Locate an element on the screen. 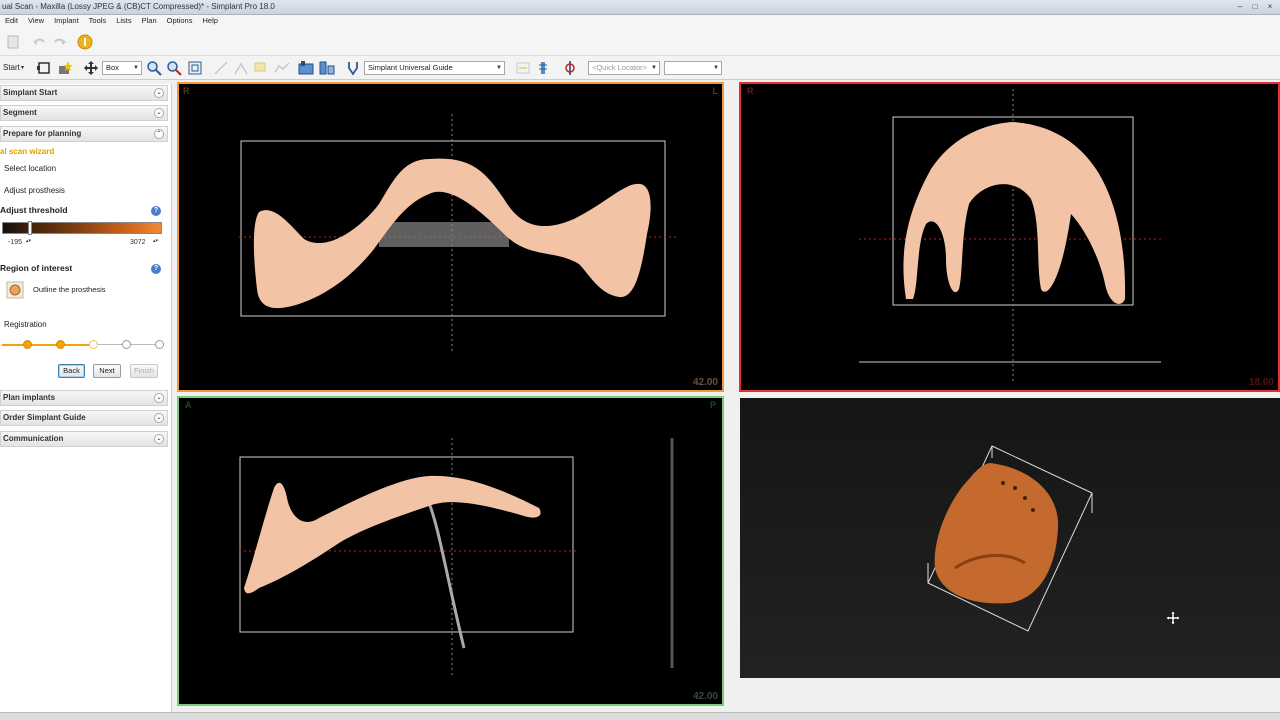  section-prepare-for-planning: Prepare for planning ⌃ is located at coordinates (84, 134).